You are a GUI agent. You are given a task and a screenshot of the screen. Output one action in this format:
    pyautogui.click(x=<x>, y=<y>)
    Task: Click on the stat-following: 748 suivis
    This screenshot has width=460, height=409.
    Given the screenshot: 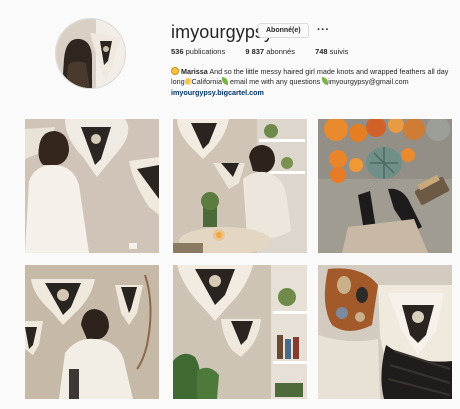 What is the action you would take?
    pyautogui.click(x=331, y=51)
    